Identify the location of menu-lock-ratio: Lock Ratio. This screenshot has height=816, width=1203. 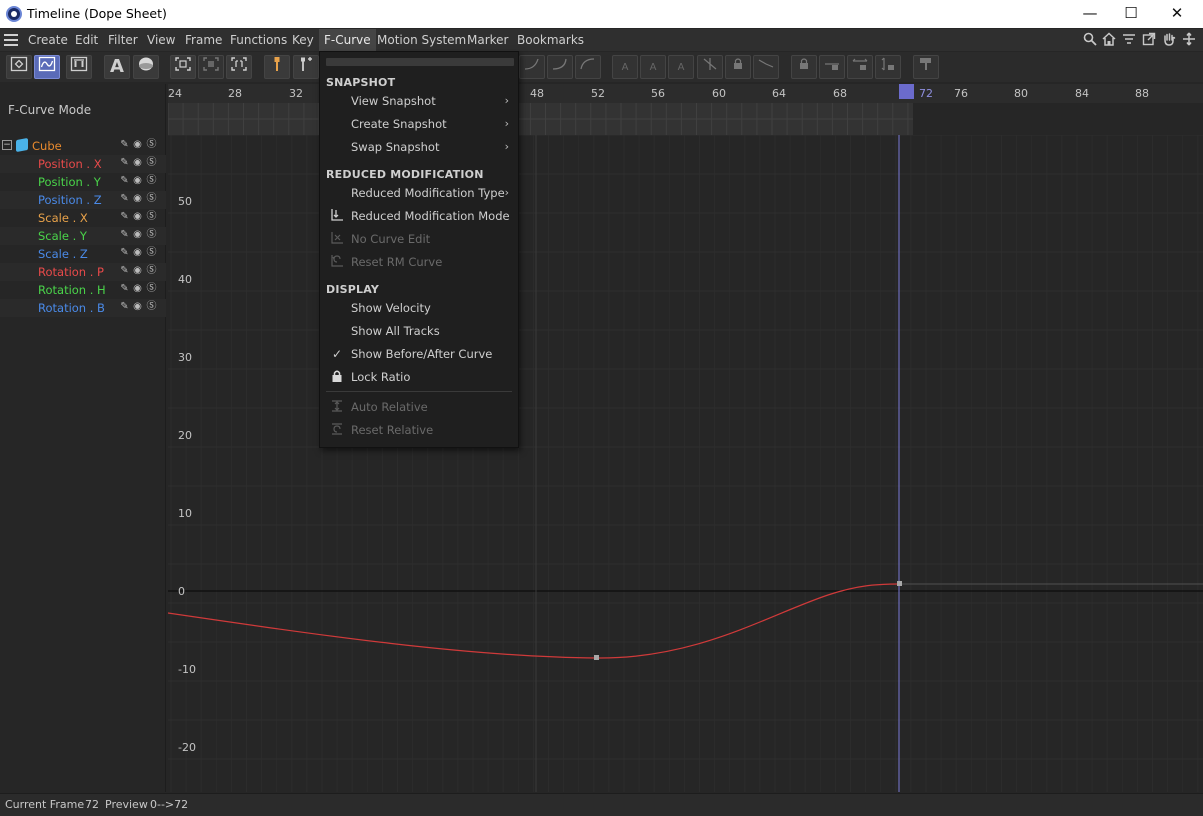
(419, 377).